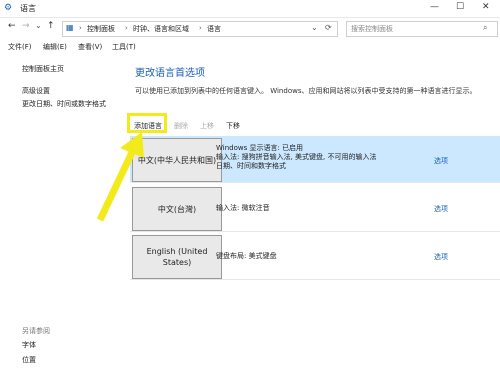 This screenshot has height=381, width=500. I want to click on see-also-fonts: 字体, so click(29, 345).